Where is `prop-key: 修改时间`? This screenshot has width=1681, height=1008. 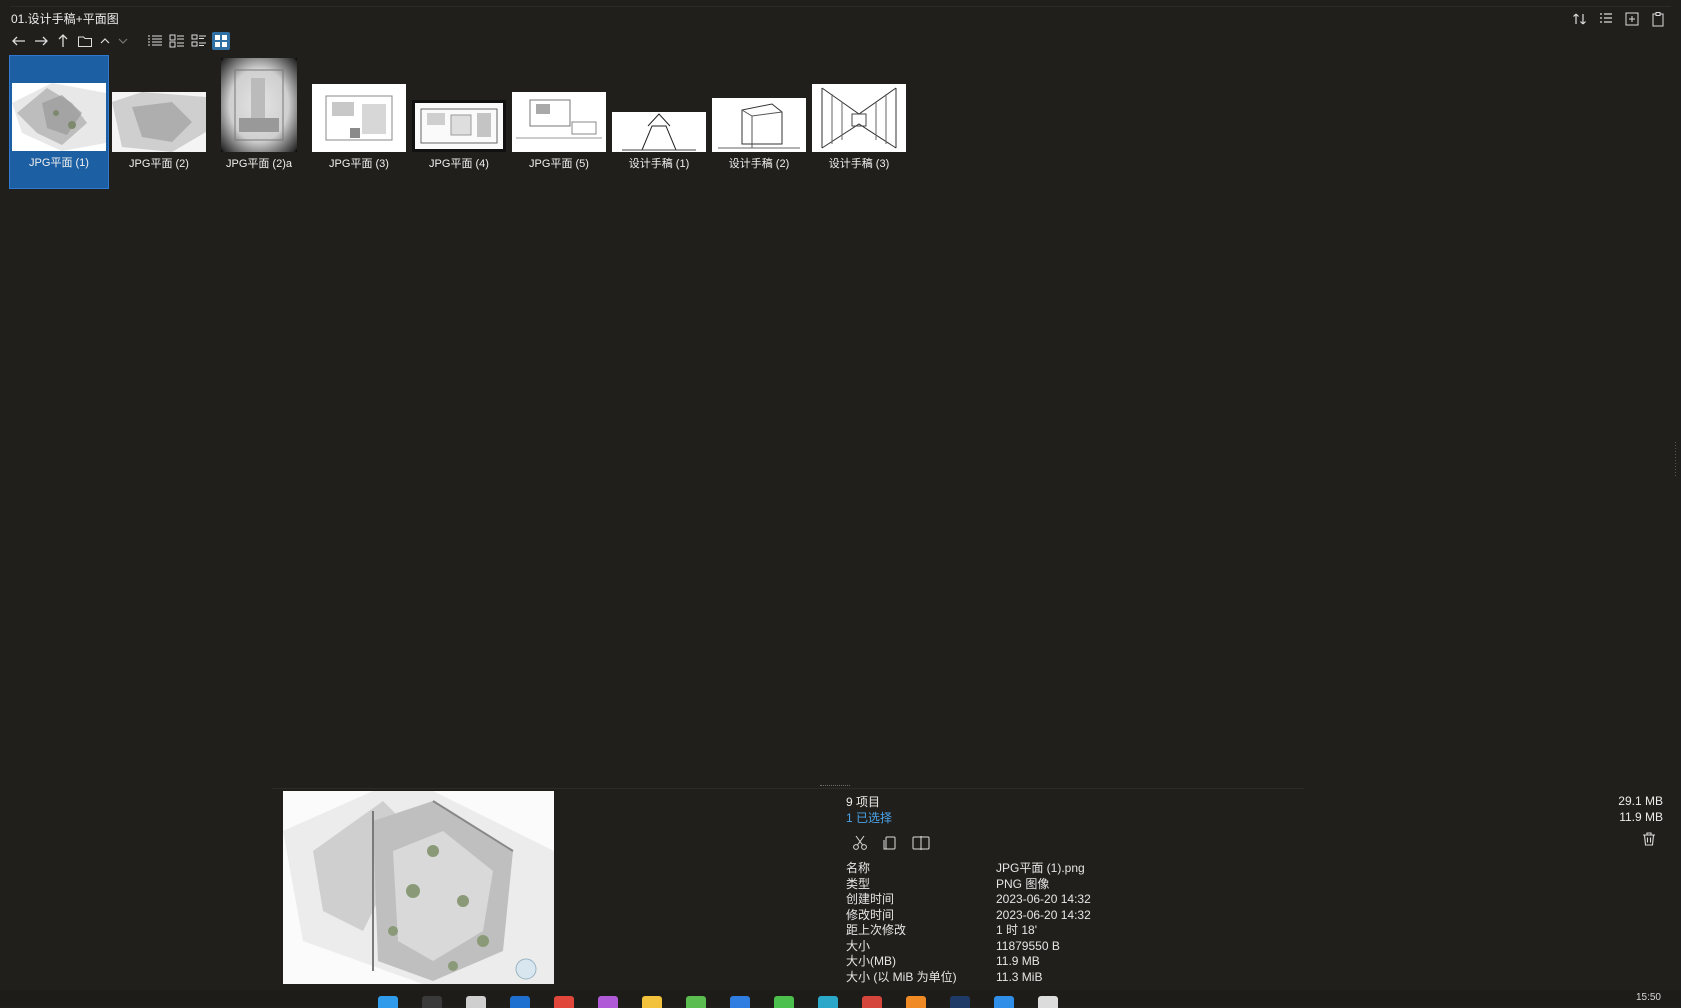
prop-key: 修改时间 is located at coordinates (870, 914).